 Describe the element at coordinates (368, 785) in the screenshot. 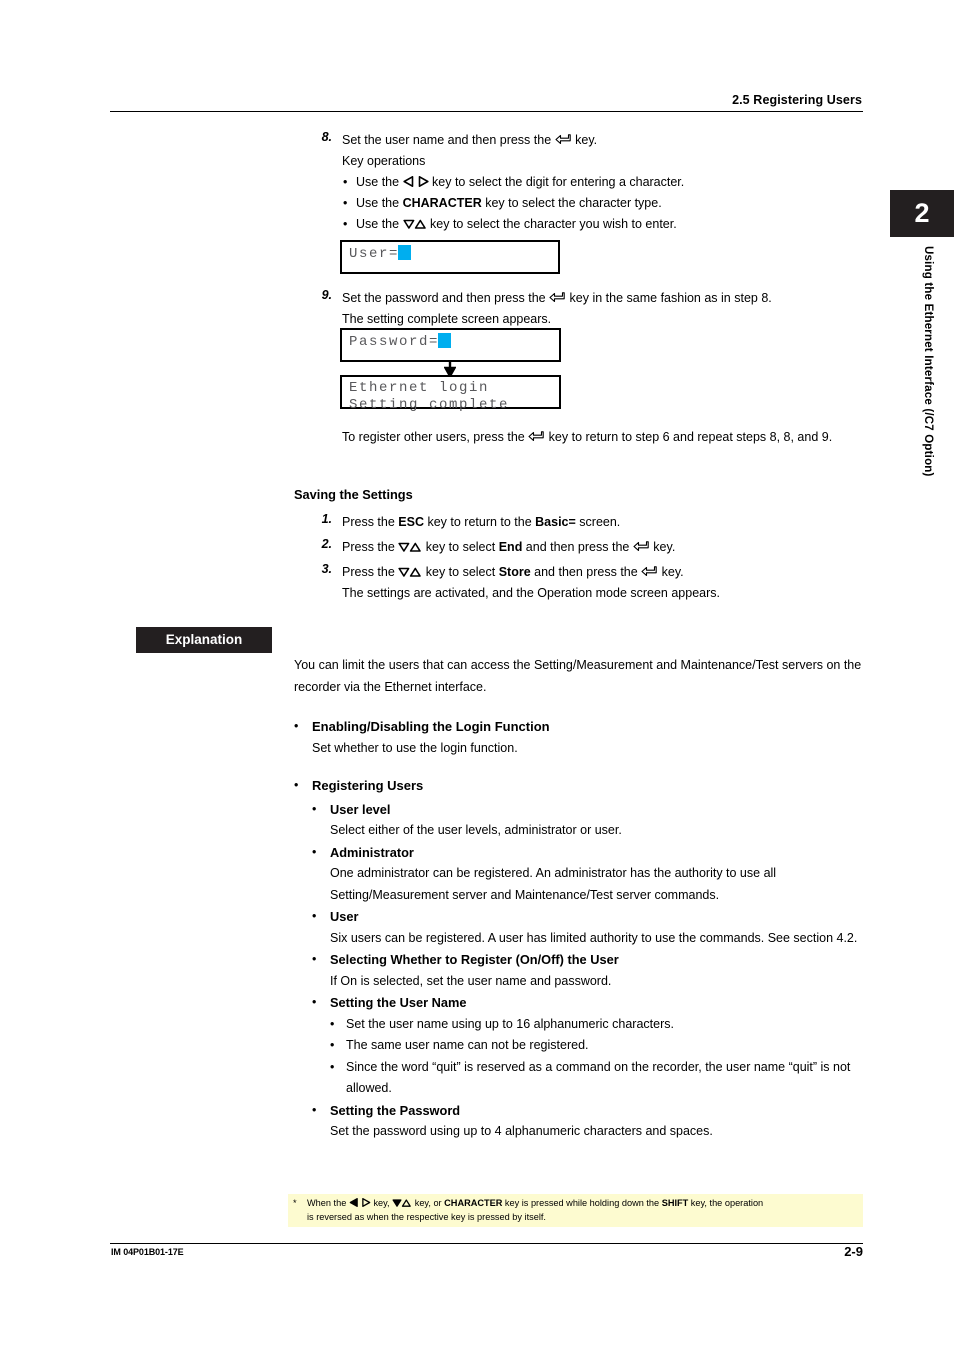

I see `explanation-item-title: Registering Users` at that location.